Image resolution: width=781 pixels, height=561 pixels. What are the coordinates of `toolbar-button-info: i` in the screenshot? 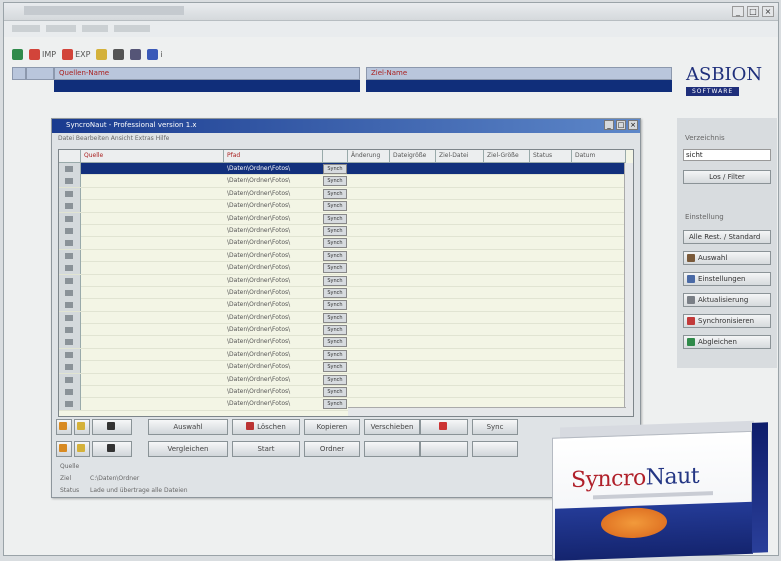 It's located at (155, 54).